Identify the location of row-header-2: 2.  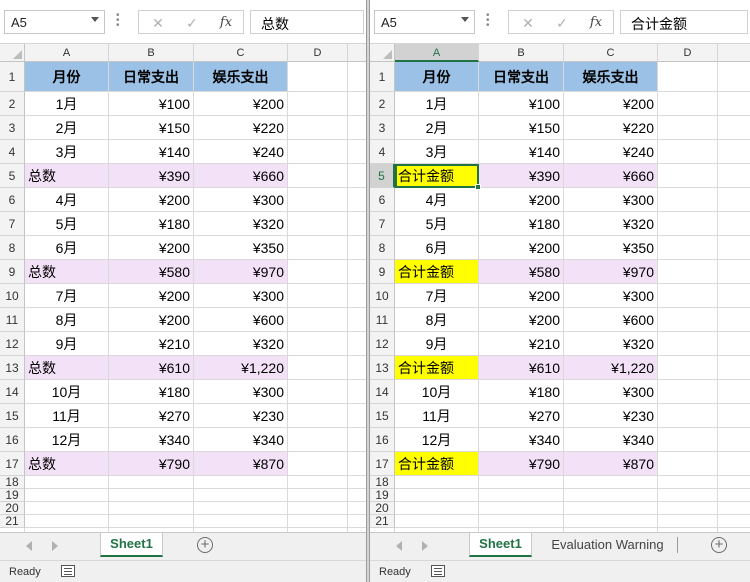
(382, 104).